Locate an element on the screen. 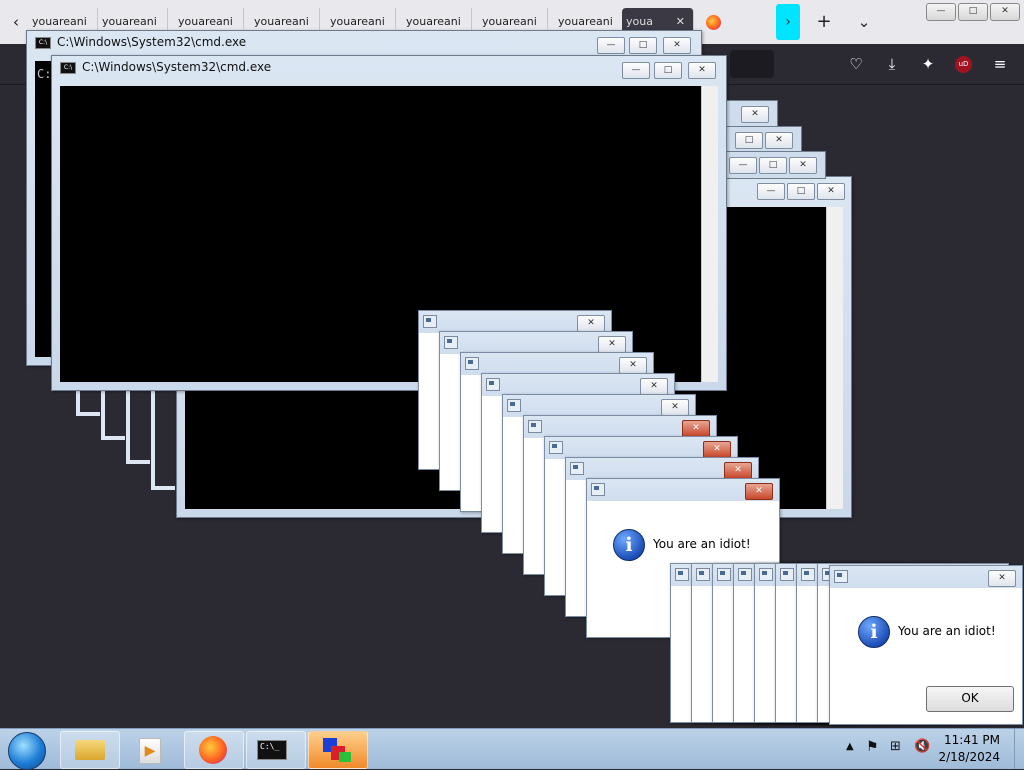 The width and height of the screenshot is (1024, 770). show-desktop-button is located at coordinates (1019, 749).